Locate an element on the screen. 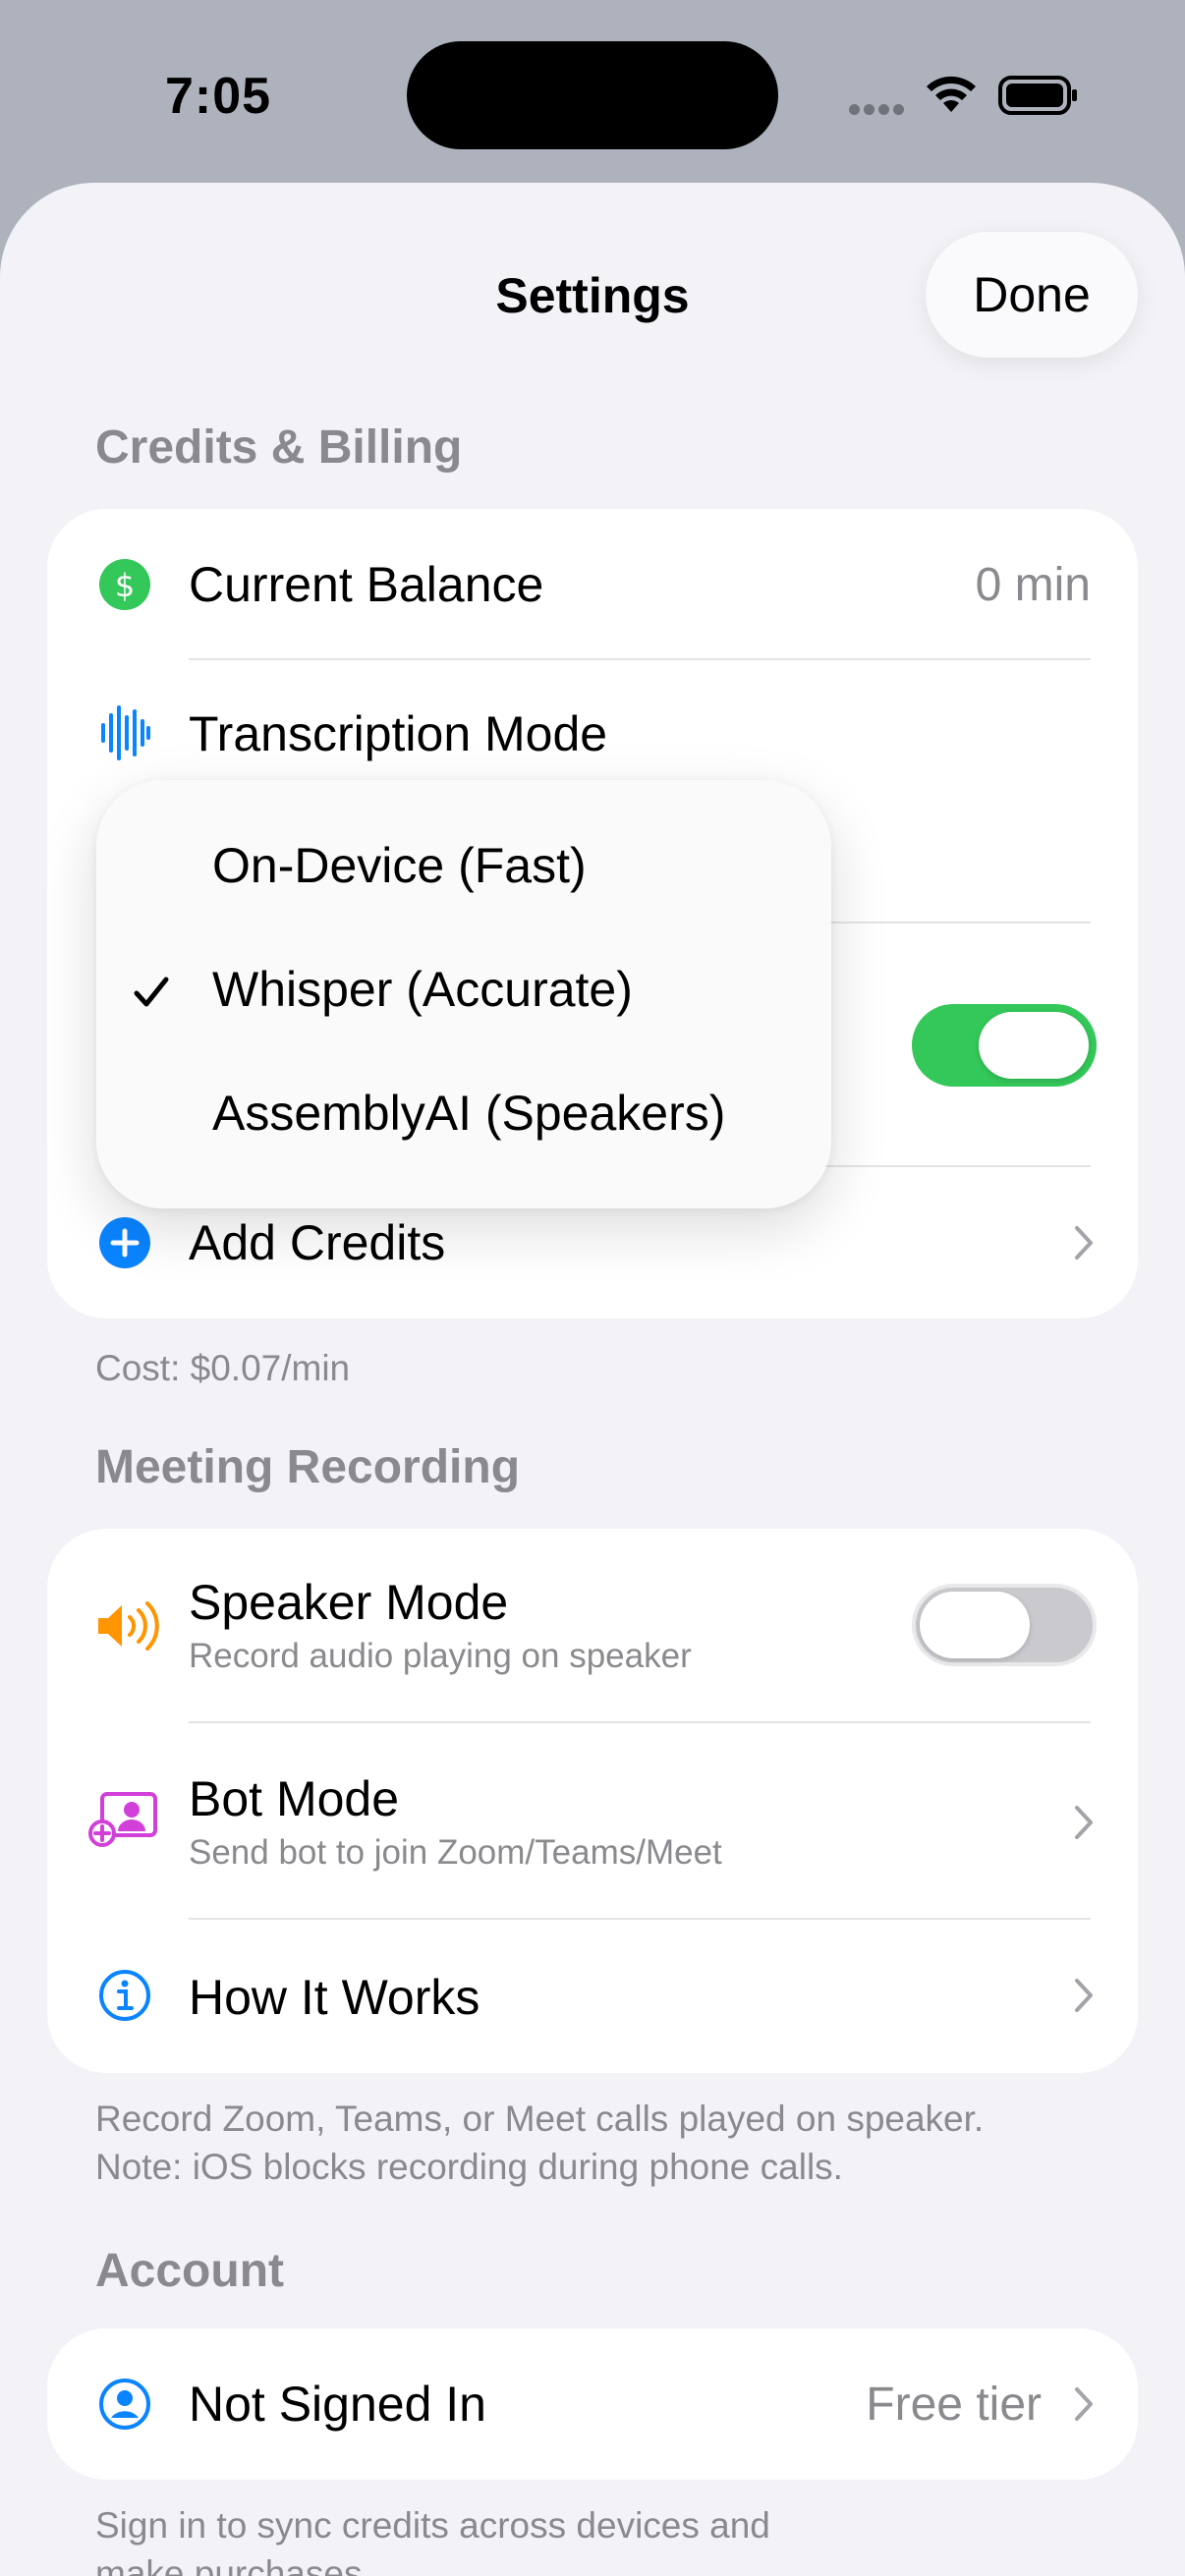 The image size is (1185, 2576). waveform-icon is located at coordinates (126, 732).